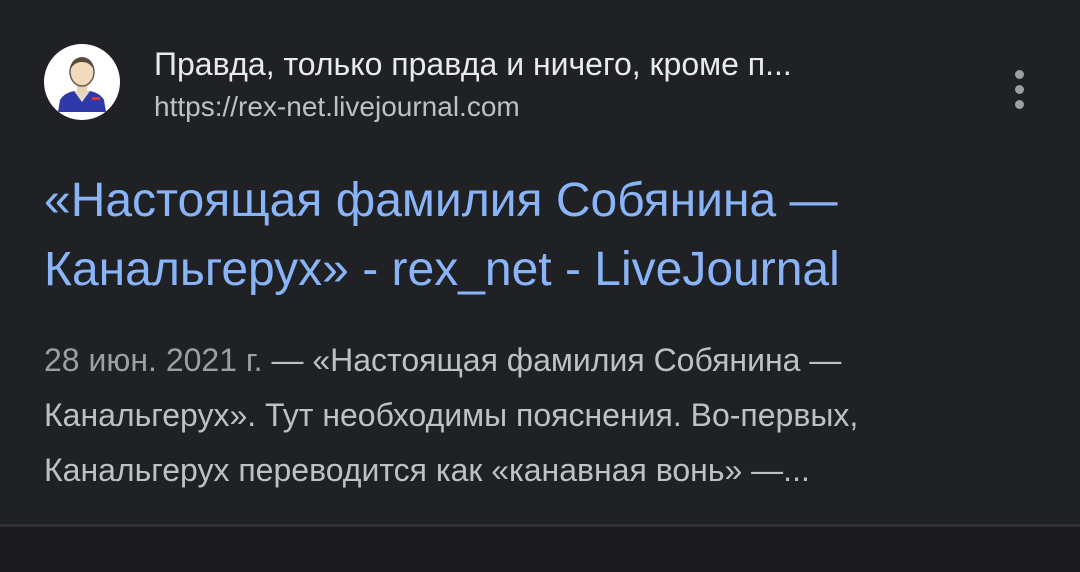 This screenshot has width=1080, height=572. I want to click on snippet-line-1: «Настоящая фамилия Собянина —, so click(577, 360).